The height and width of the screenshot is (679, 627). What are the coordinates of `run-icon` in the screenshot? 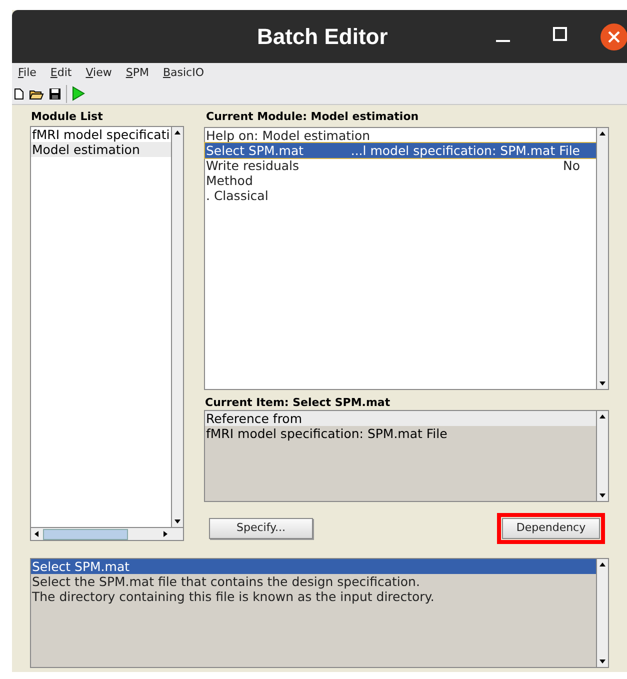 It's located at (78, 93).